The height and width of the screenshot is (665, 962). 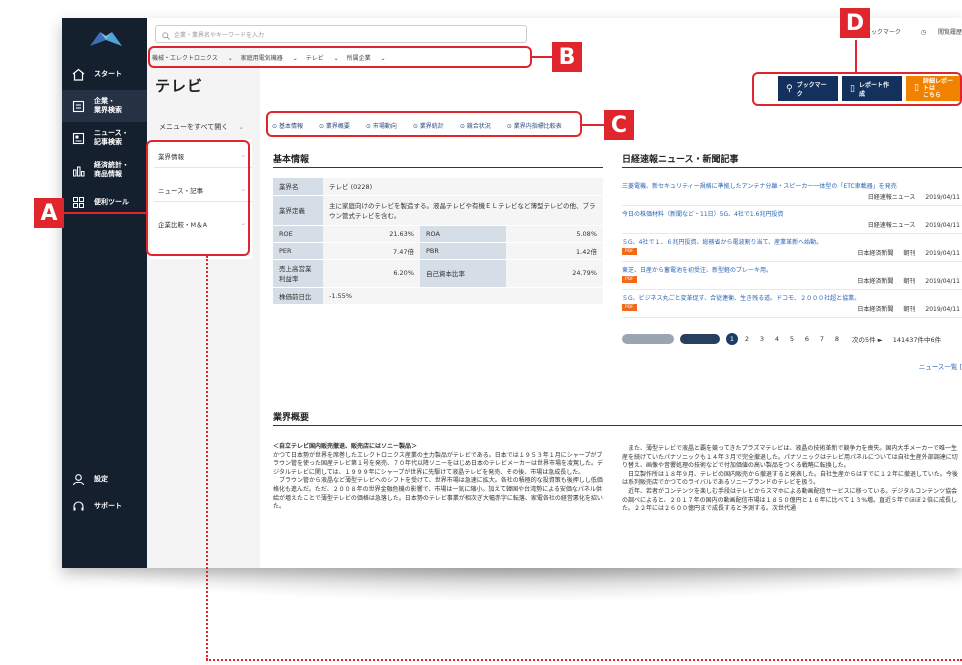 What do you see at coordinates (949, 32) in the screenshot?
I see `history-label: 閲覧履歴` at bounding box center [949, 32].